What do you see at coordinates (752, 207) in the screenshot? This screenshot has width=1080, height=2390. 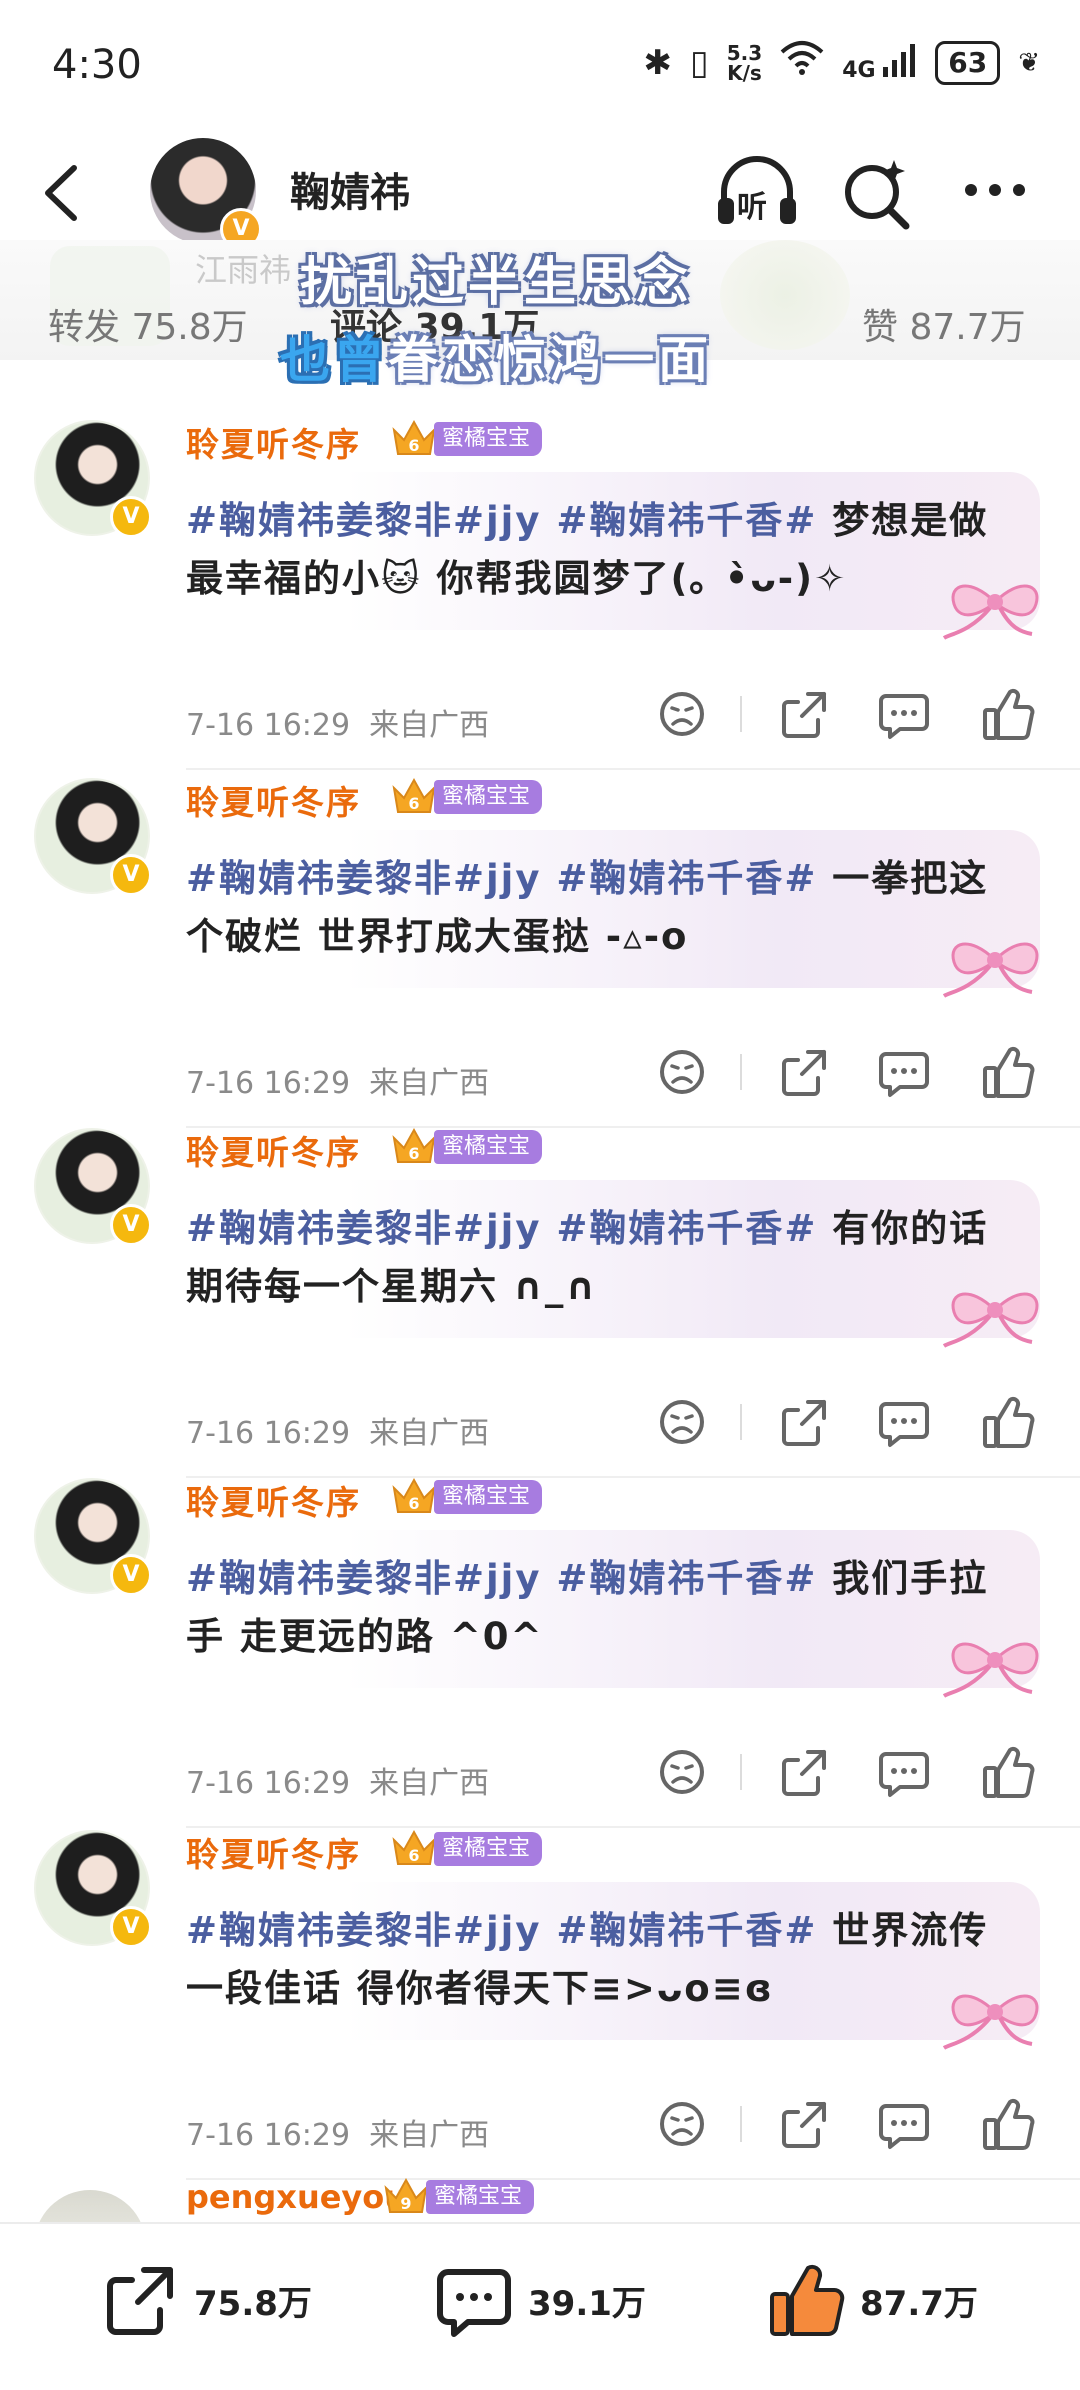 I see `listen-label: 听` at bounding box center [752, 207].